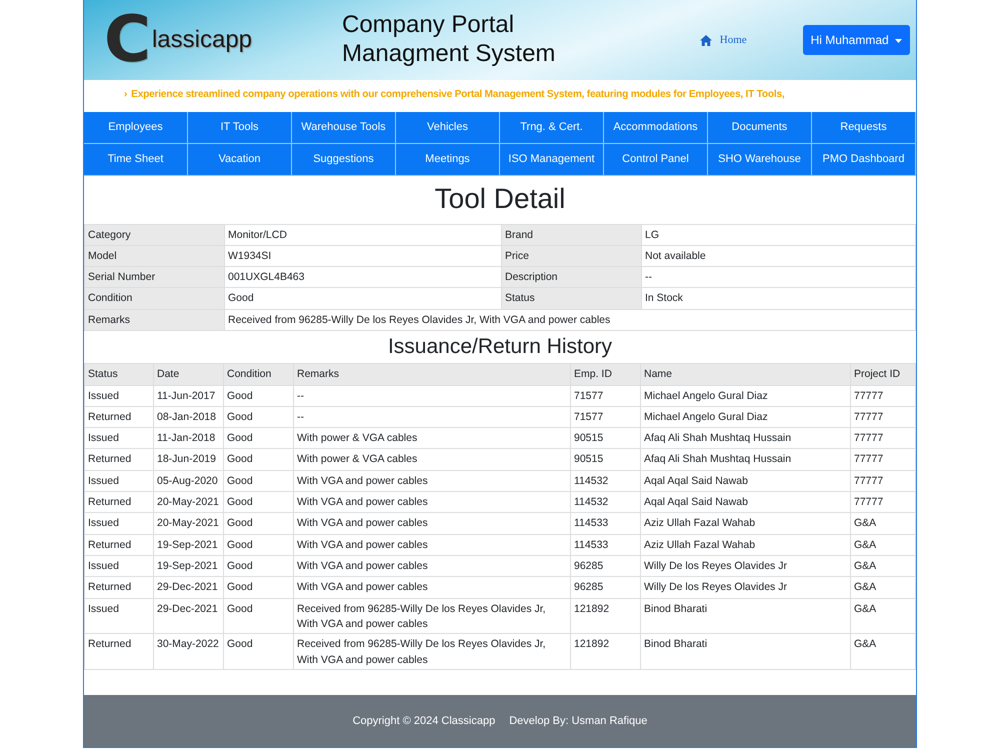  I want to click on logo-initial: C, so click(127, 40).